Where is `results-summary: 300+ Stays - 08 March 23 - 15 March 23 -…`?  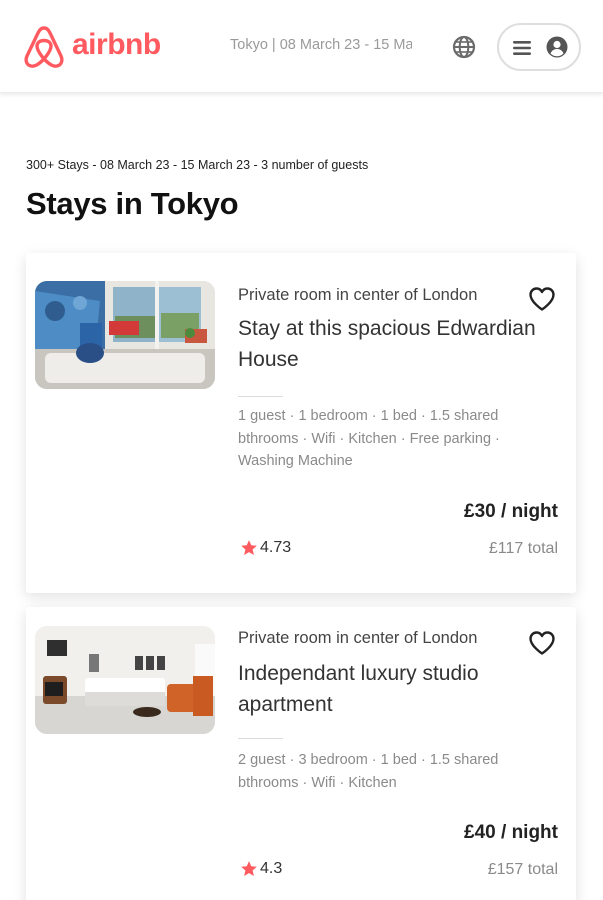 results-summary: 300+ Stays - 08 March 23 - 15 March 23 -… is located at coordinates (197, 165).